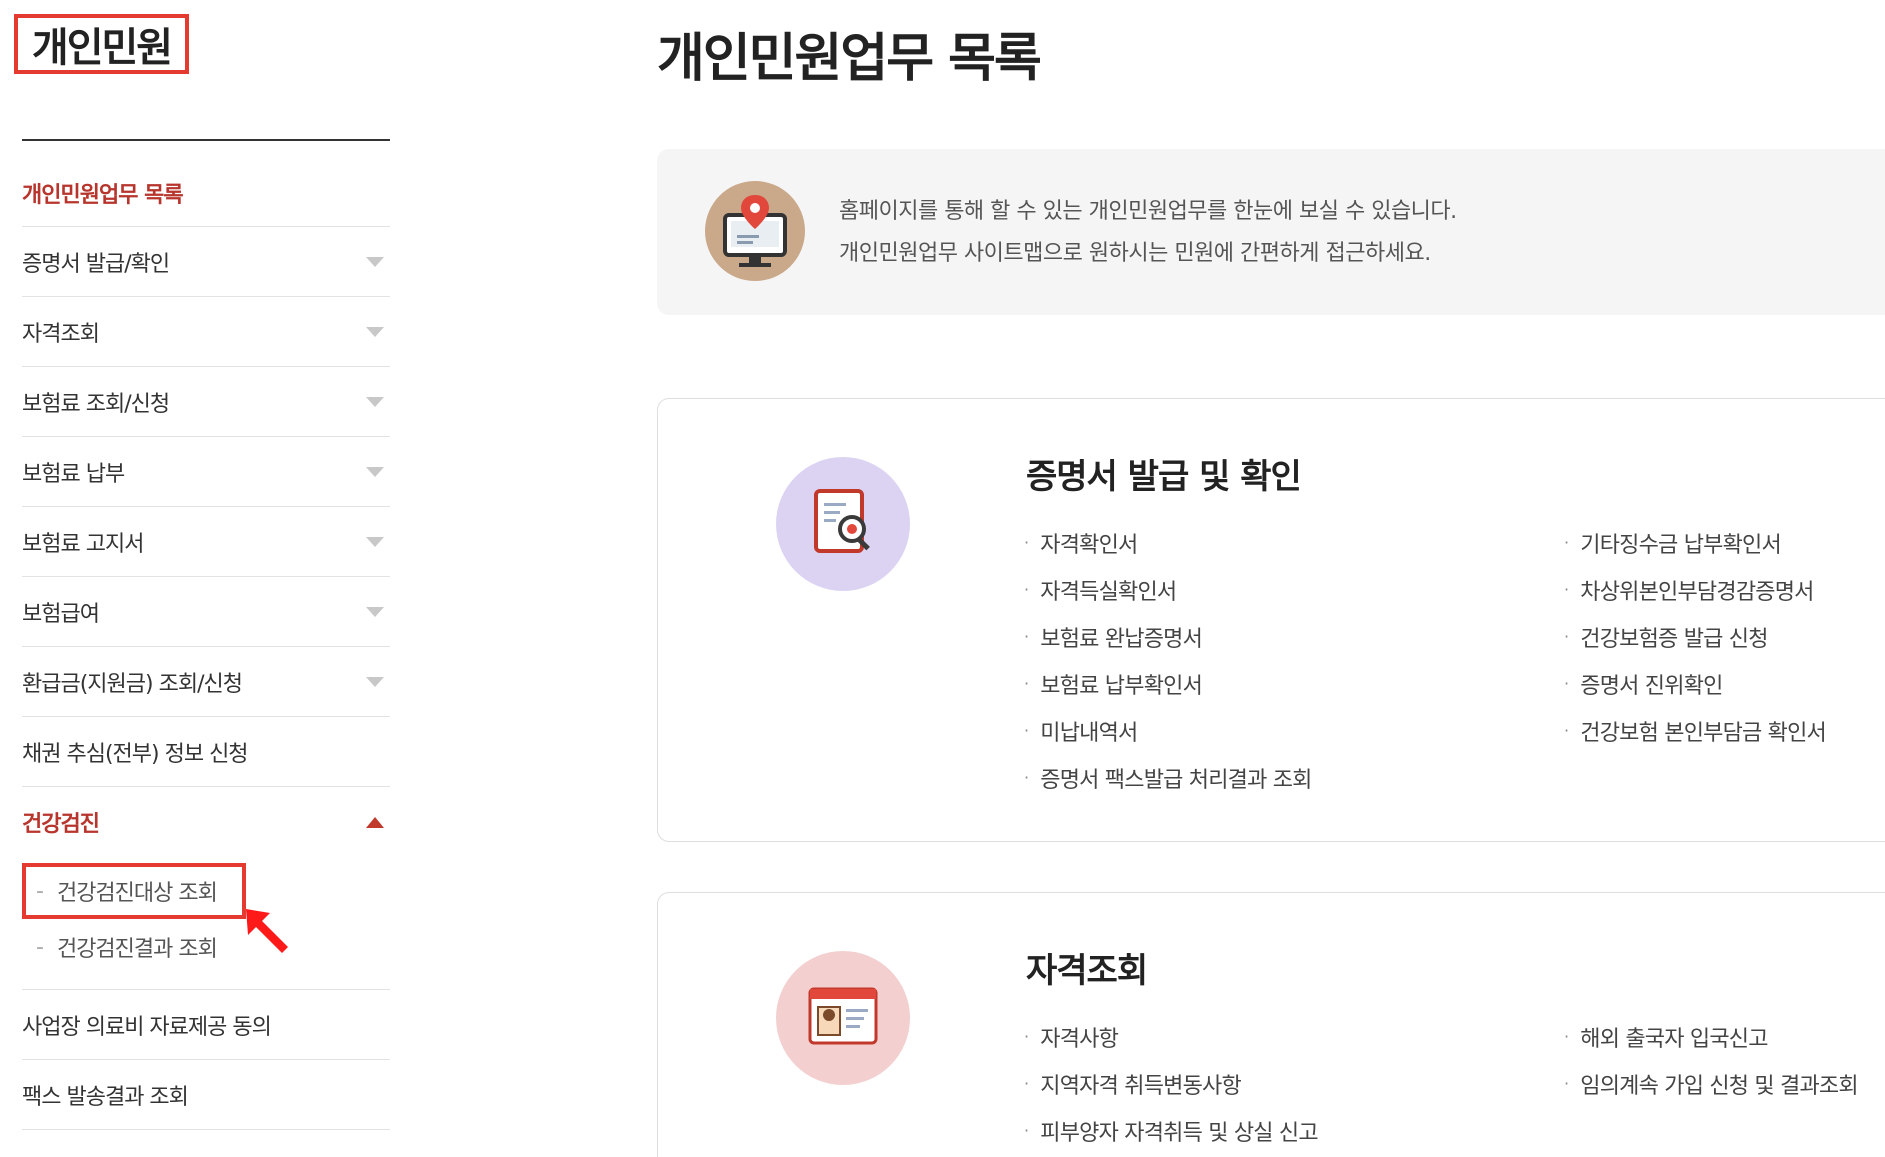 The height and width of the screenshot is (1157, 1885). Describe the element at coordinates (1674, 639) in the screenshot. I see `link-label: 건강보험증 발급 신청` at that location.